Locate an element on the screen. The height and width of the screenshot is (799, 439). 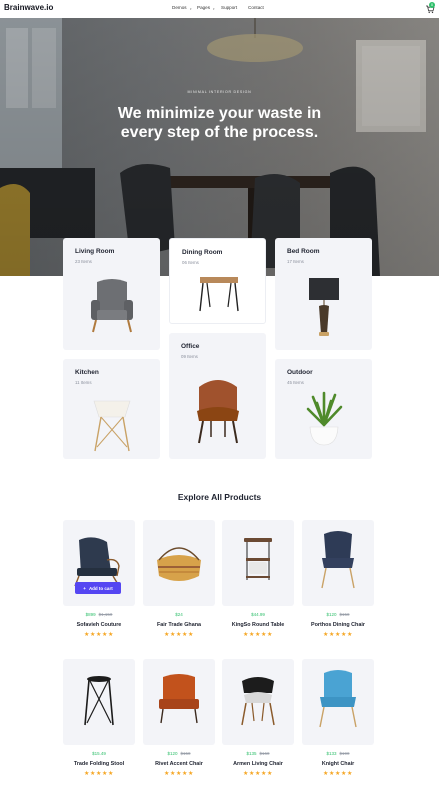
product-price: $135 is located at coordinates (251, 753).